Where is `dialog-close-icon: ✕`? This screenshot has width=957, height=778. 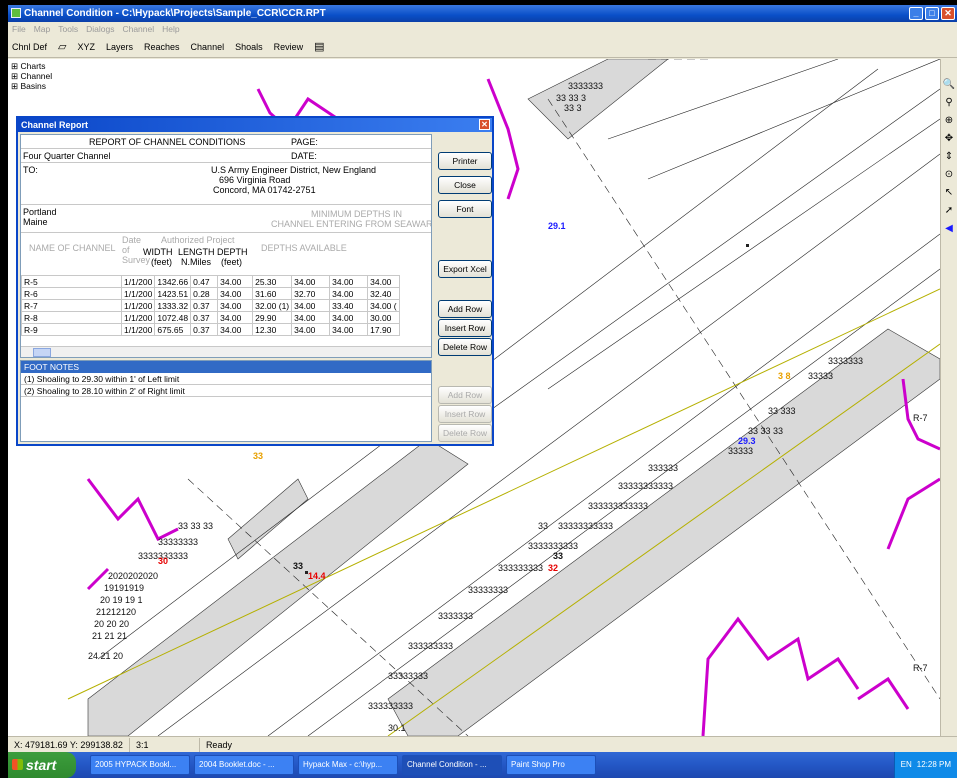
dialog-close-icon: ✕ is located at coordinates (484, 124).